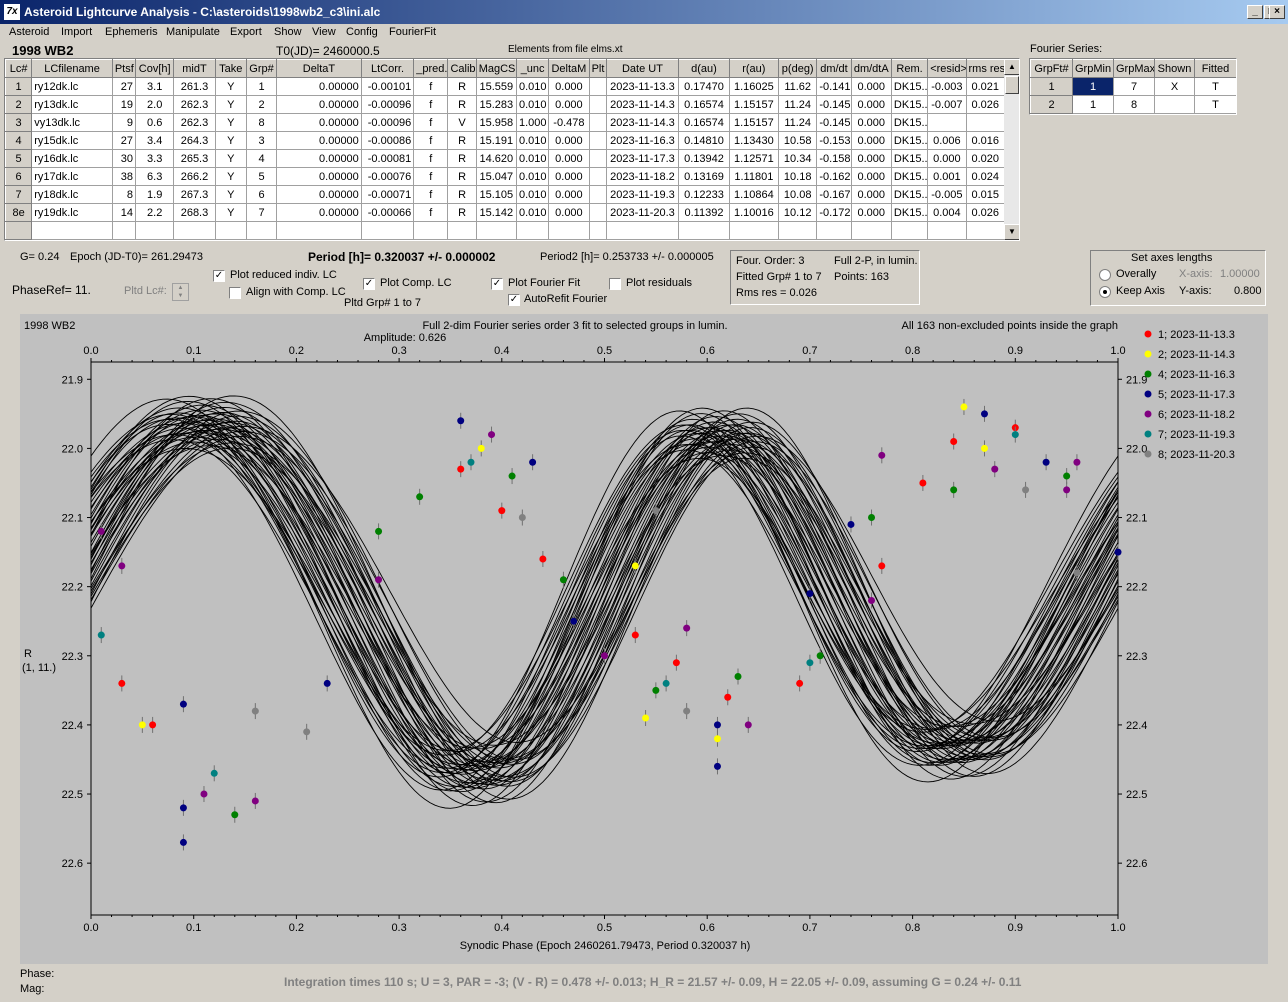  Describe the element at coordinates (1093, 86) in the screenshot. I see `fourier-cell: 1` at that location.